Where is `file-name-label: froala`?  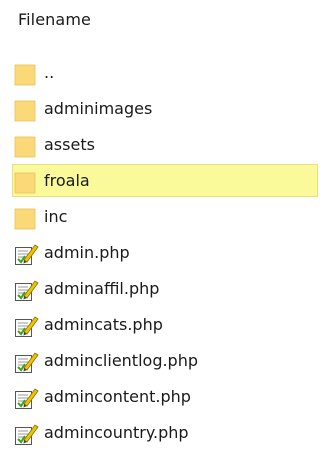 file-name-label: froala is located at coordinates (67, 180).